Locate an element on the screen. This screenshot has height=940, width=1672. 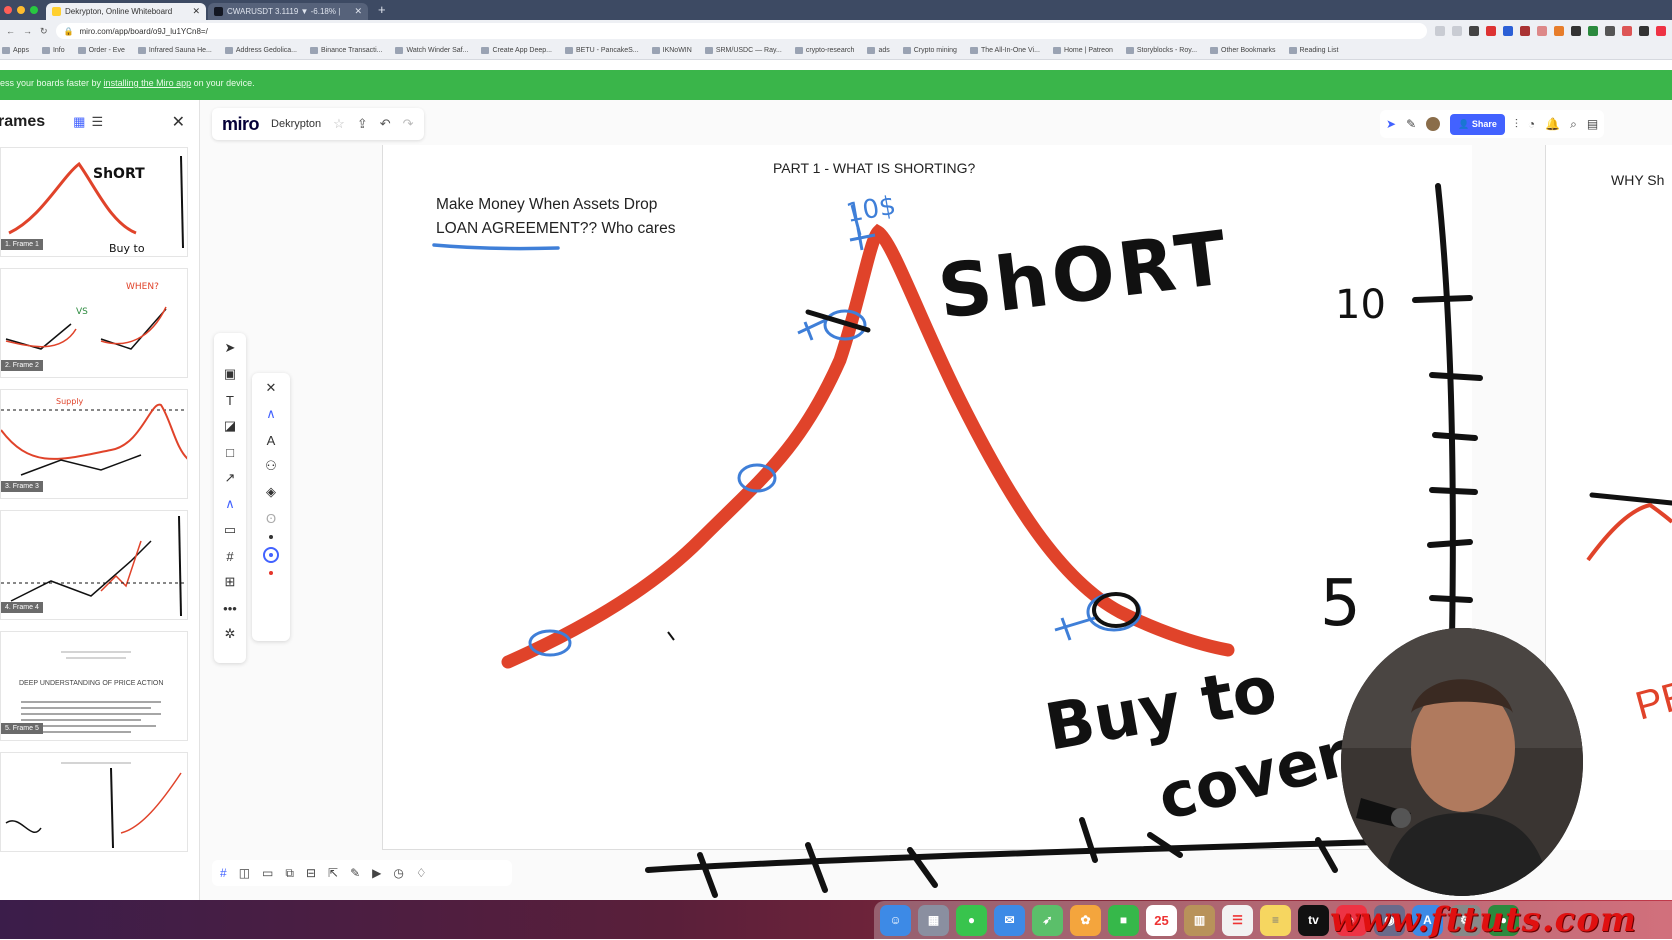
top-price-label: 10$ is located at coordinates (871, 210).